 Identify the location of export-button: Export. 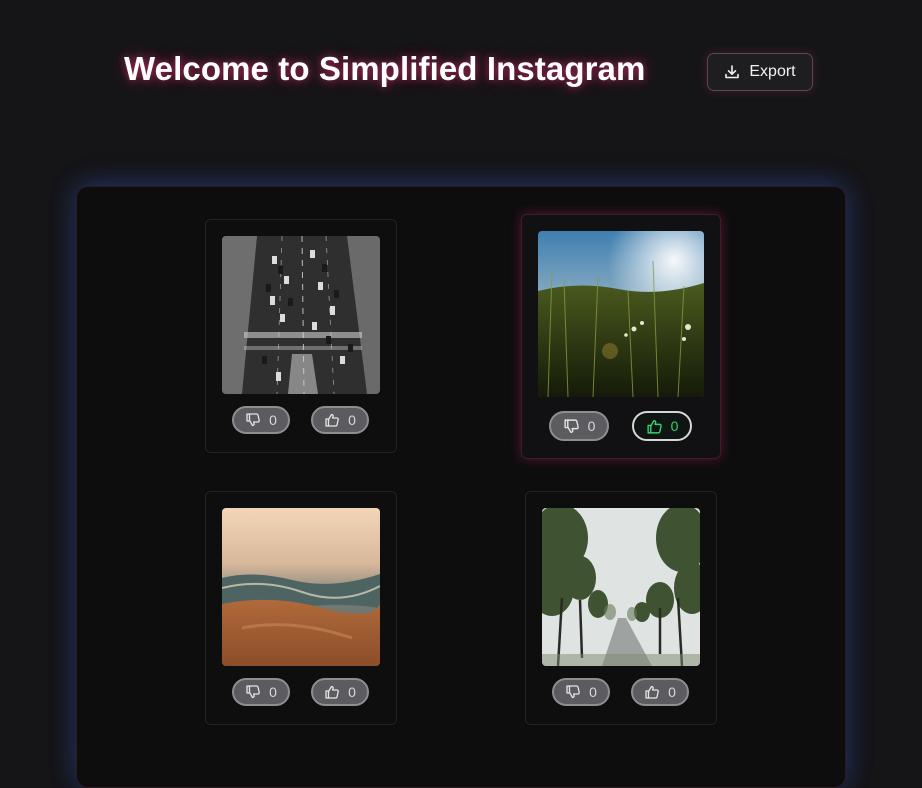
(760, 72).